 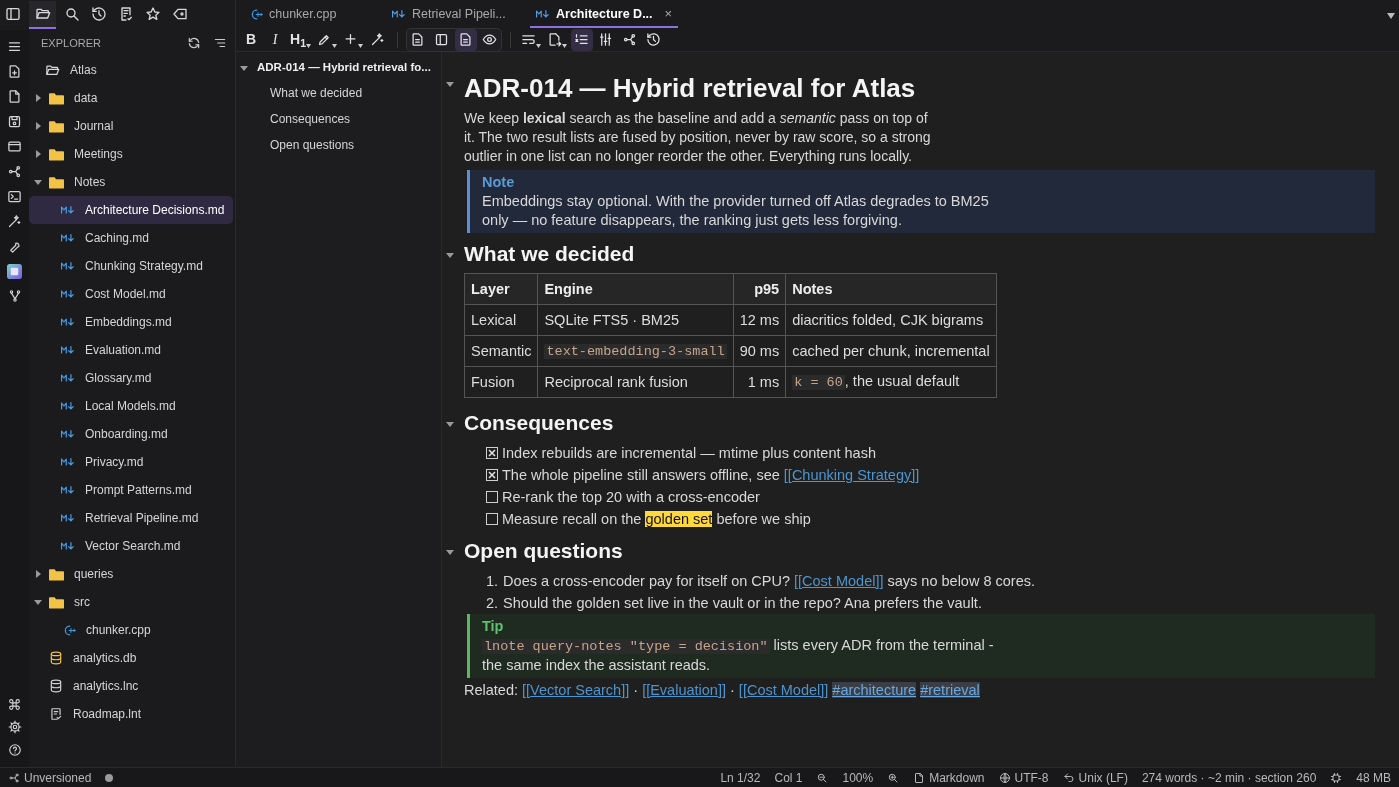 What do you see at coordinates (1004, 777) in the screenshot?
I see `globe-icon` at bounding box center [1004, 777].